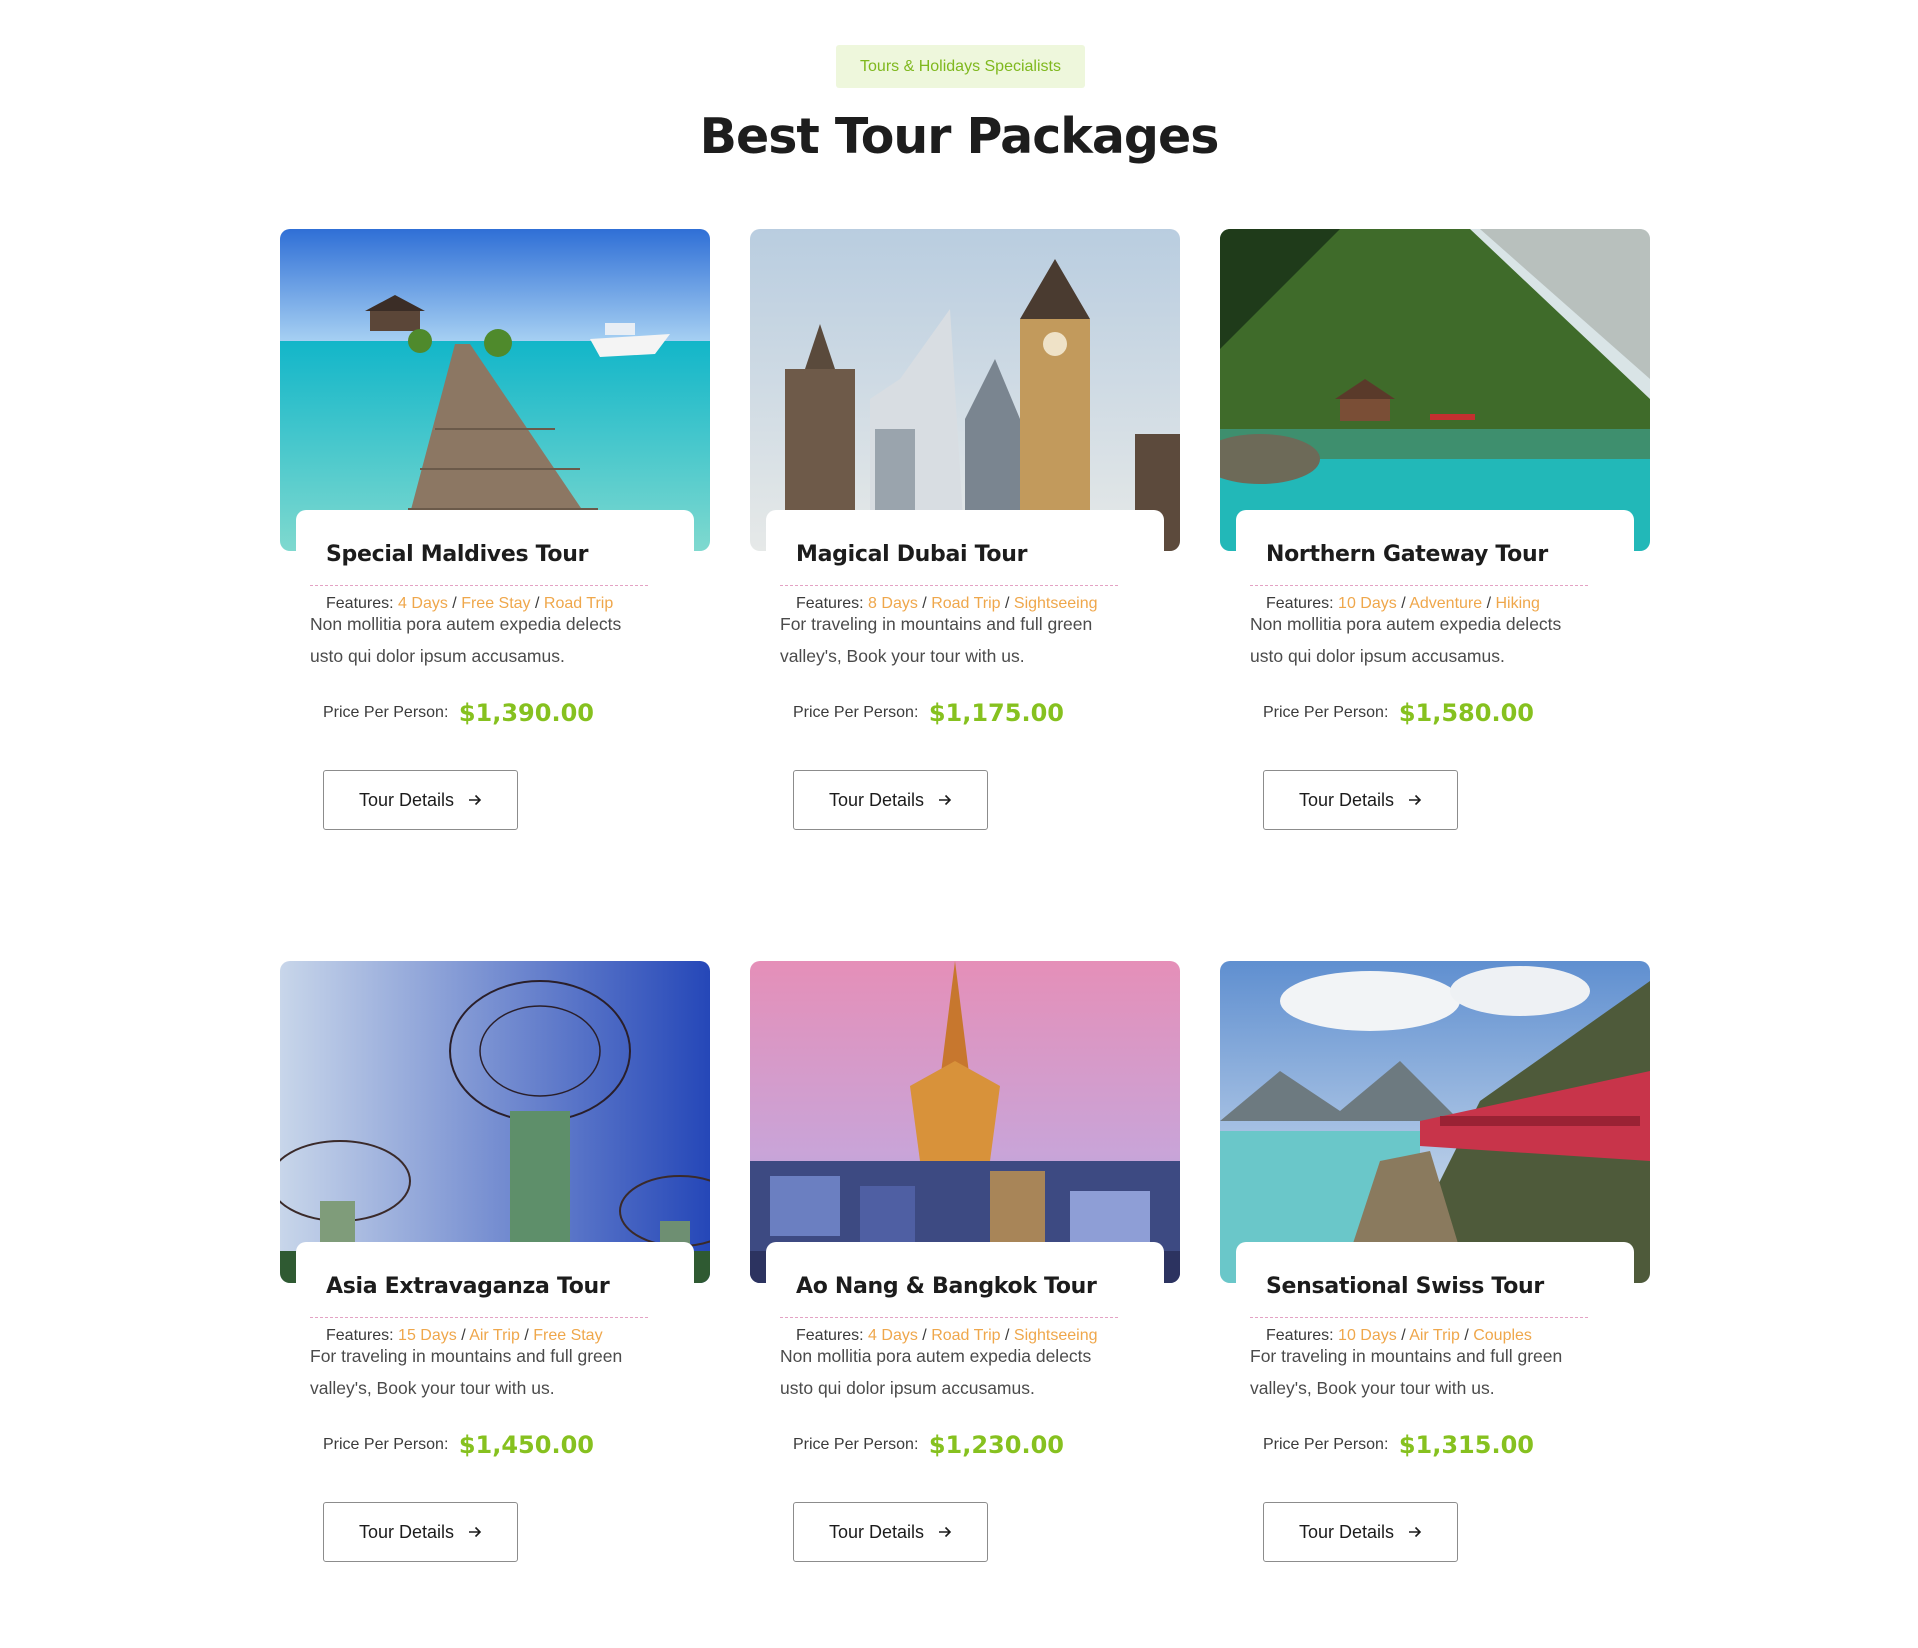  I want to click on price-row: Price Per Person: $1,580.00, so click(1398, 713).